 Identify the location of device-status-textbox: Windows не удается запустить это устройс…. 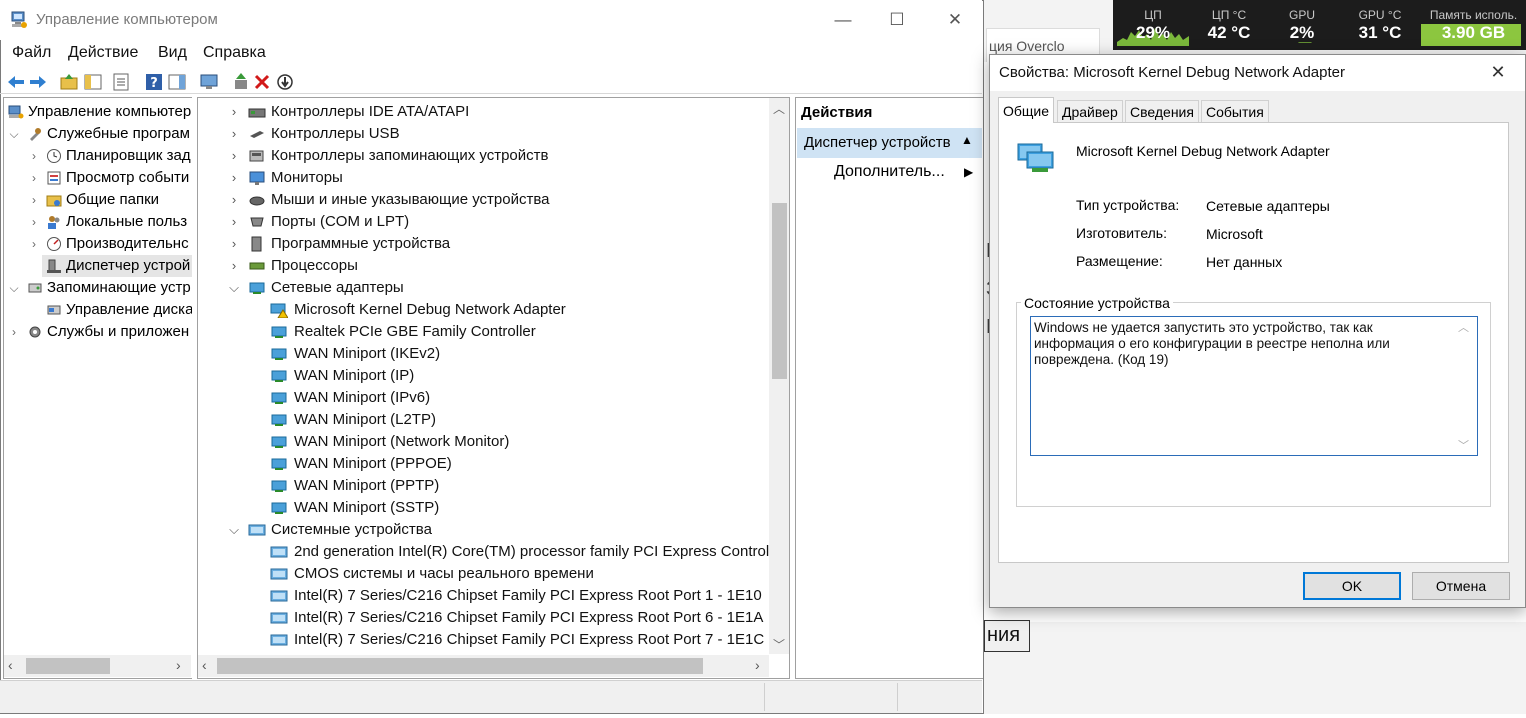
(1254, 386).